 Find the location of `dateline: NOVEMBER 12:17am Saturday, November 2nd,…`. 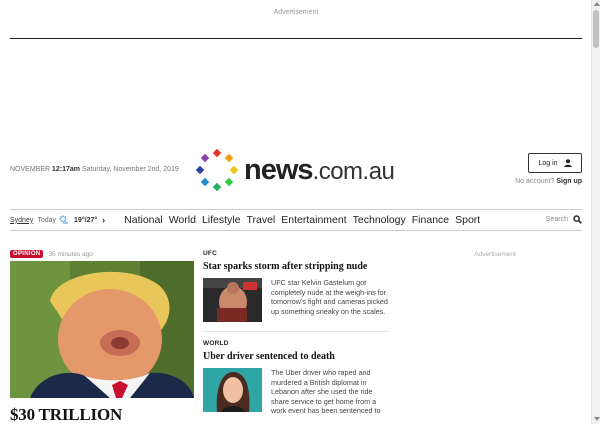

dateline: NOVEMBER 12:17am Saturday, November 2nd,… is located at coordinates (94, 169).